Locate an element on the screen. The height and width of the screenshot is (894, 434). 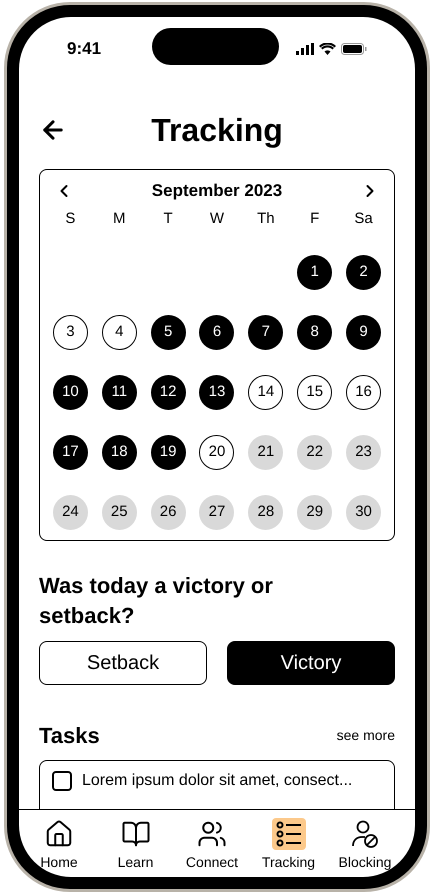
calendar-day: 20 is located at coordinates (216, 452).